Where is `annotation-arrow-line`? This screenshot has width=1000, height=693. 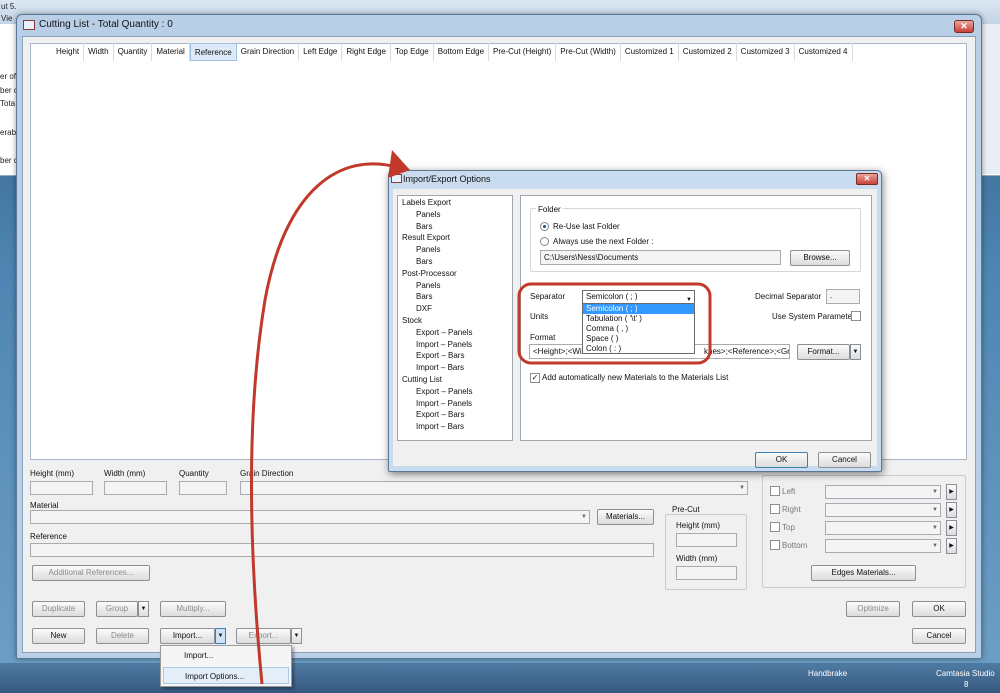
annotation-arrow-line is located at coordinates (325, 423).